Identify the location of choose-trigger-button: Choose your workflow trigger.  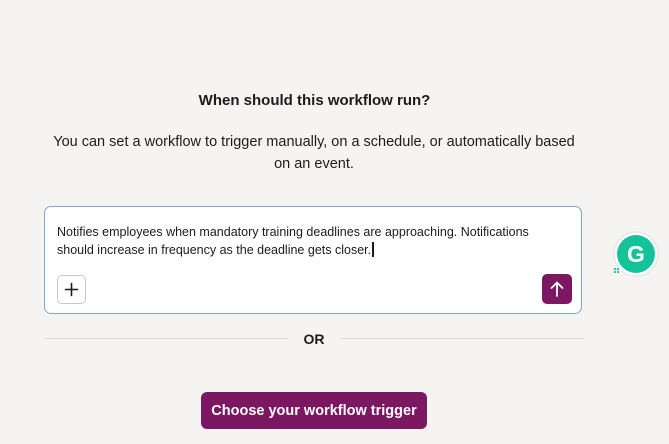
(314, 410).